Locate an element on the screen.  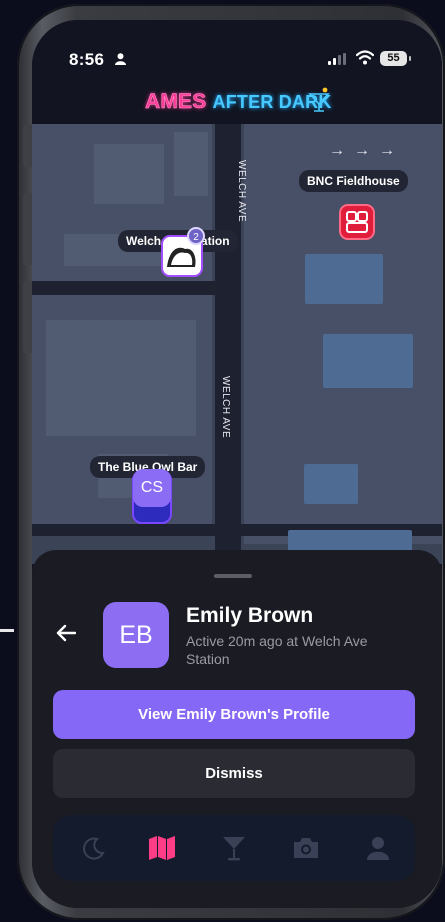
place-label-bnc: BNC Fieldhouse is located at coordinates (353, 181).